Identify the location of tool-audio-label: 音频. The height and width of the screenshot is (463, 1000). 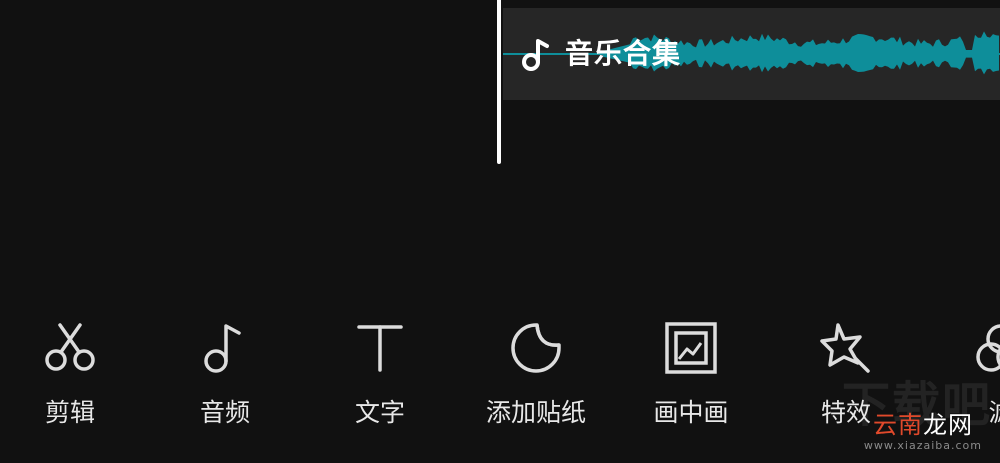
(224, 412).